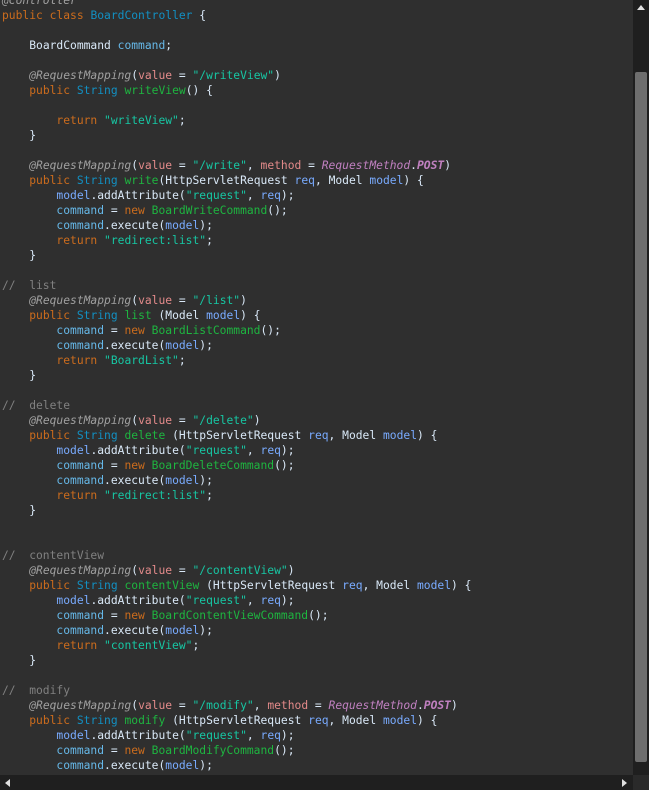 The width and height of the screenshot is (649, 790). I want to click on code-token: Model, so click(359, 435).